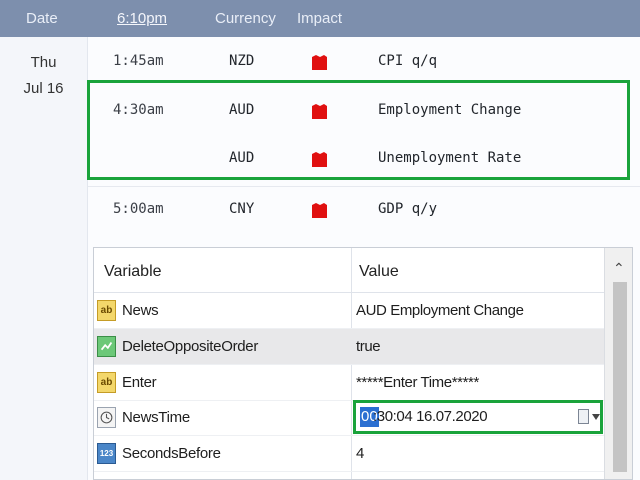 Image resolution: width=640 pixels, height=480 pixels. What do you see at coordinates (349, 311) in the screenshot?
I see `property-row-news: ab News AUD Employment Change` at bounding box center [349, 311].